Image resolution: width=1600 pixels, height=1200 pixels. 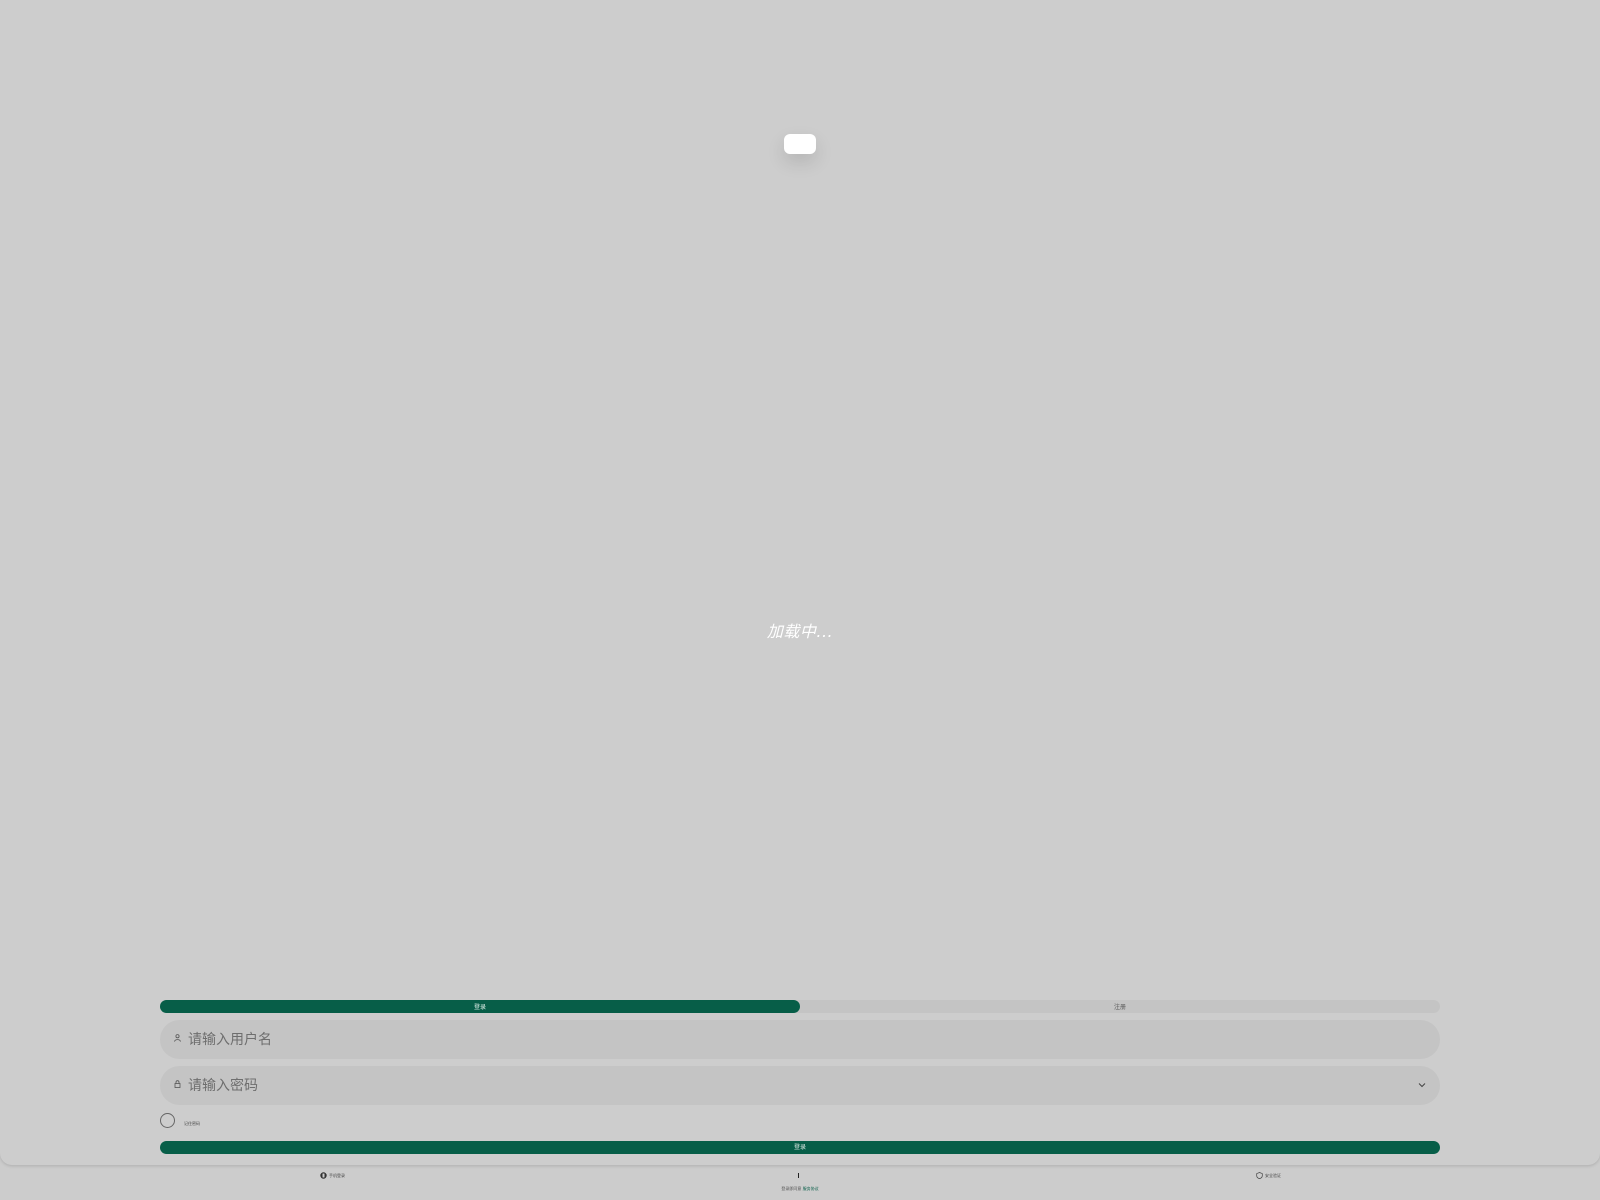 What do you see at coordinates (811, 1188) in the screenshot?
I see `agreement-link: 服务协议` at bounding box center [811, 1188].